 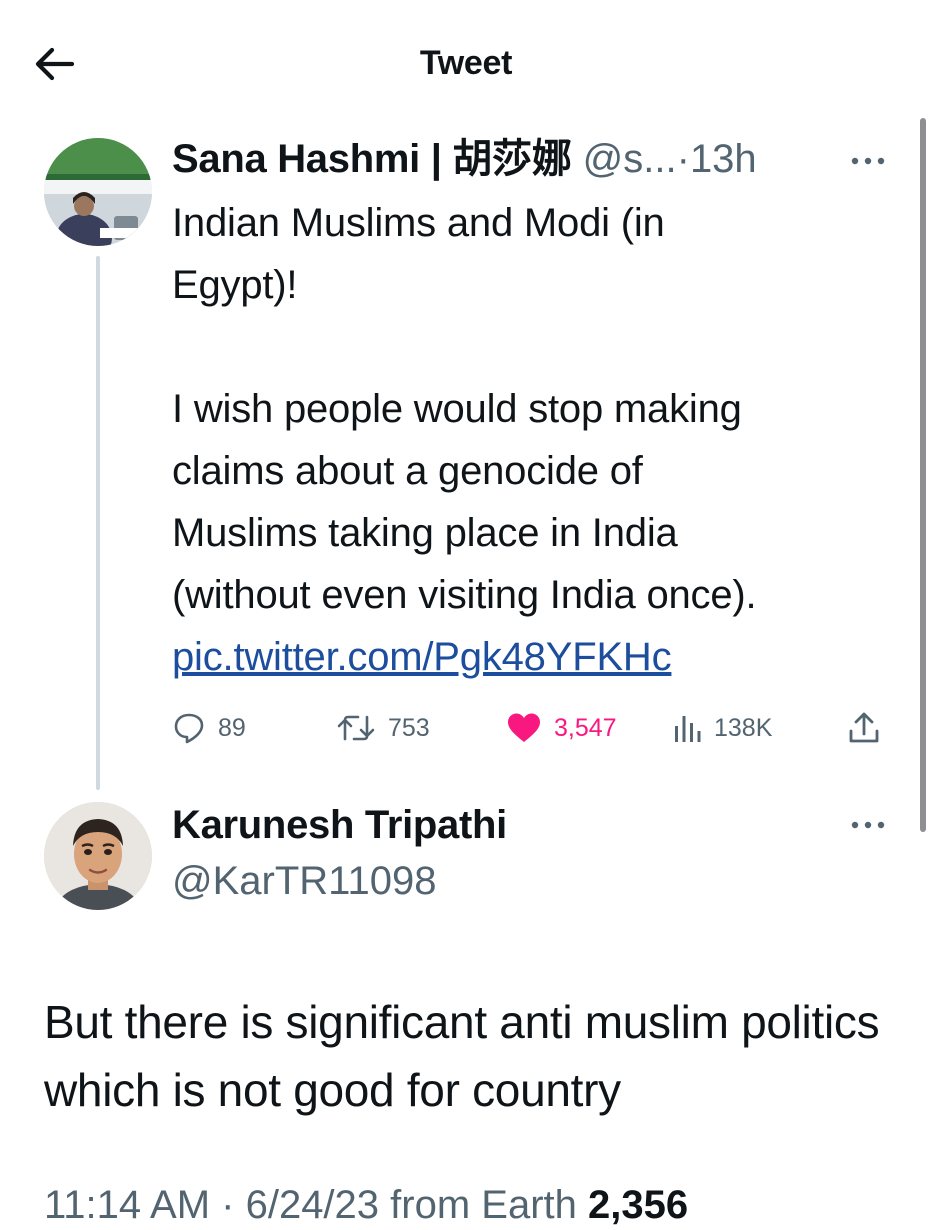 I want to click on like-count: 3,547, so click(x=585, y=727).